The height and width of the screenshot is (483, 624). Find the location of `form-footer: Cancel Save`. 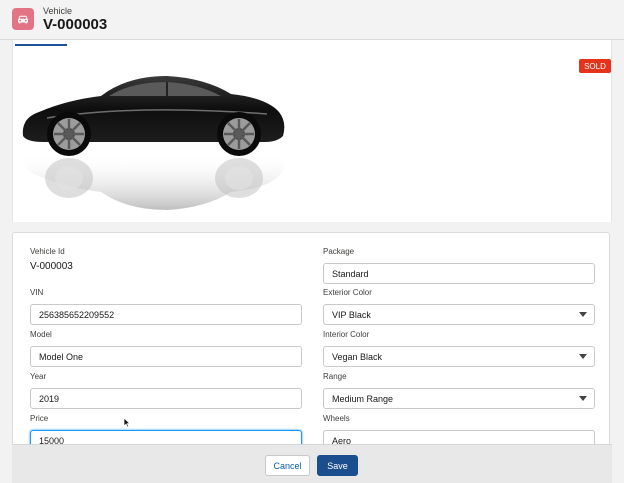

form-footer: Cancel Save is located at coordinates (312, 463).